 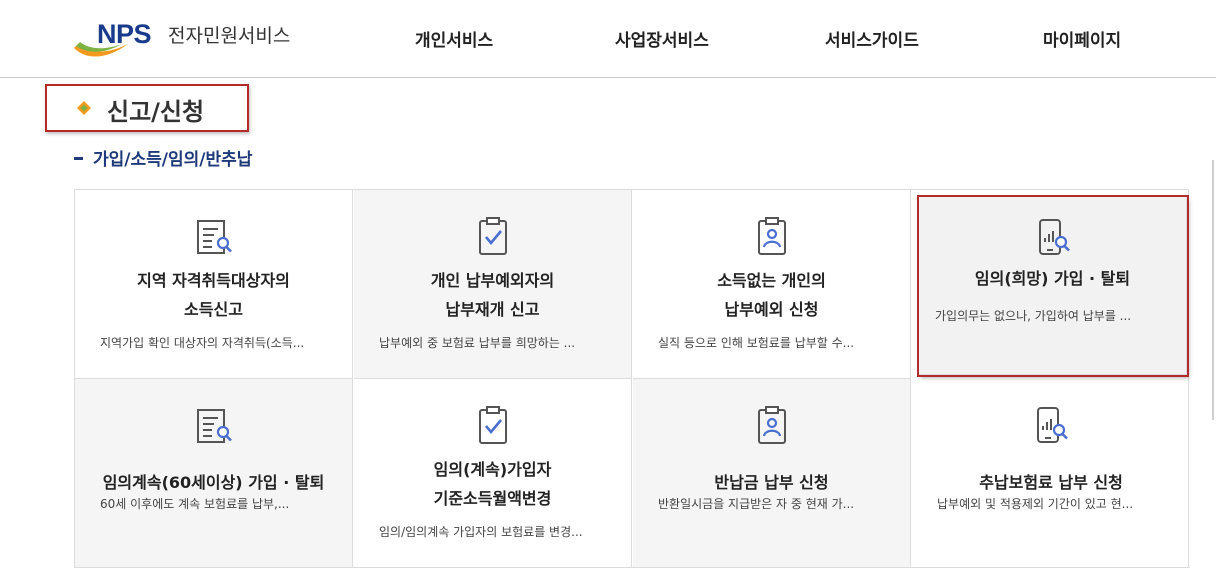 I want to click on nav-service-guide: 서비스가이드, so click(x=872, y=38).